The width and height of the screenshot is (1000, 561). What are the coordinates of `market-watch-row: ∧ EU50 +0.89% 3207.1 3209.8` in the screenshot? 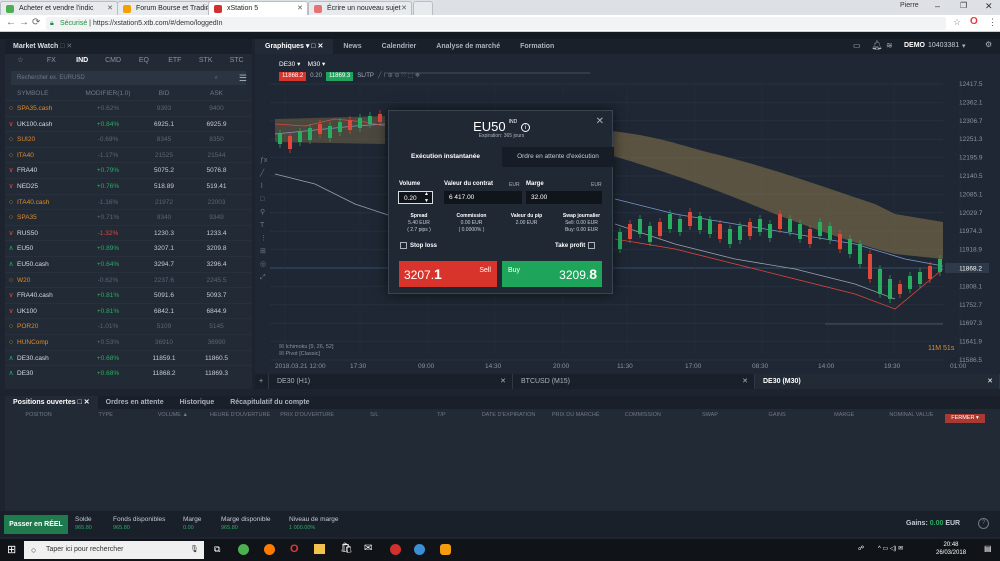 It's located at (128, 248).